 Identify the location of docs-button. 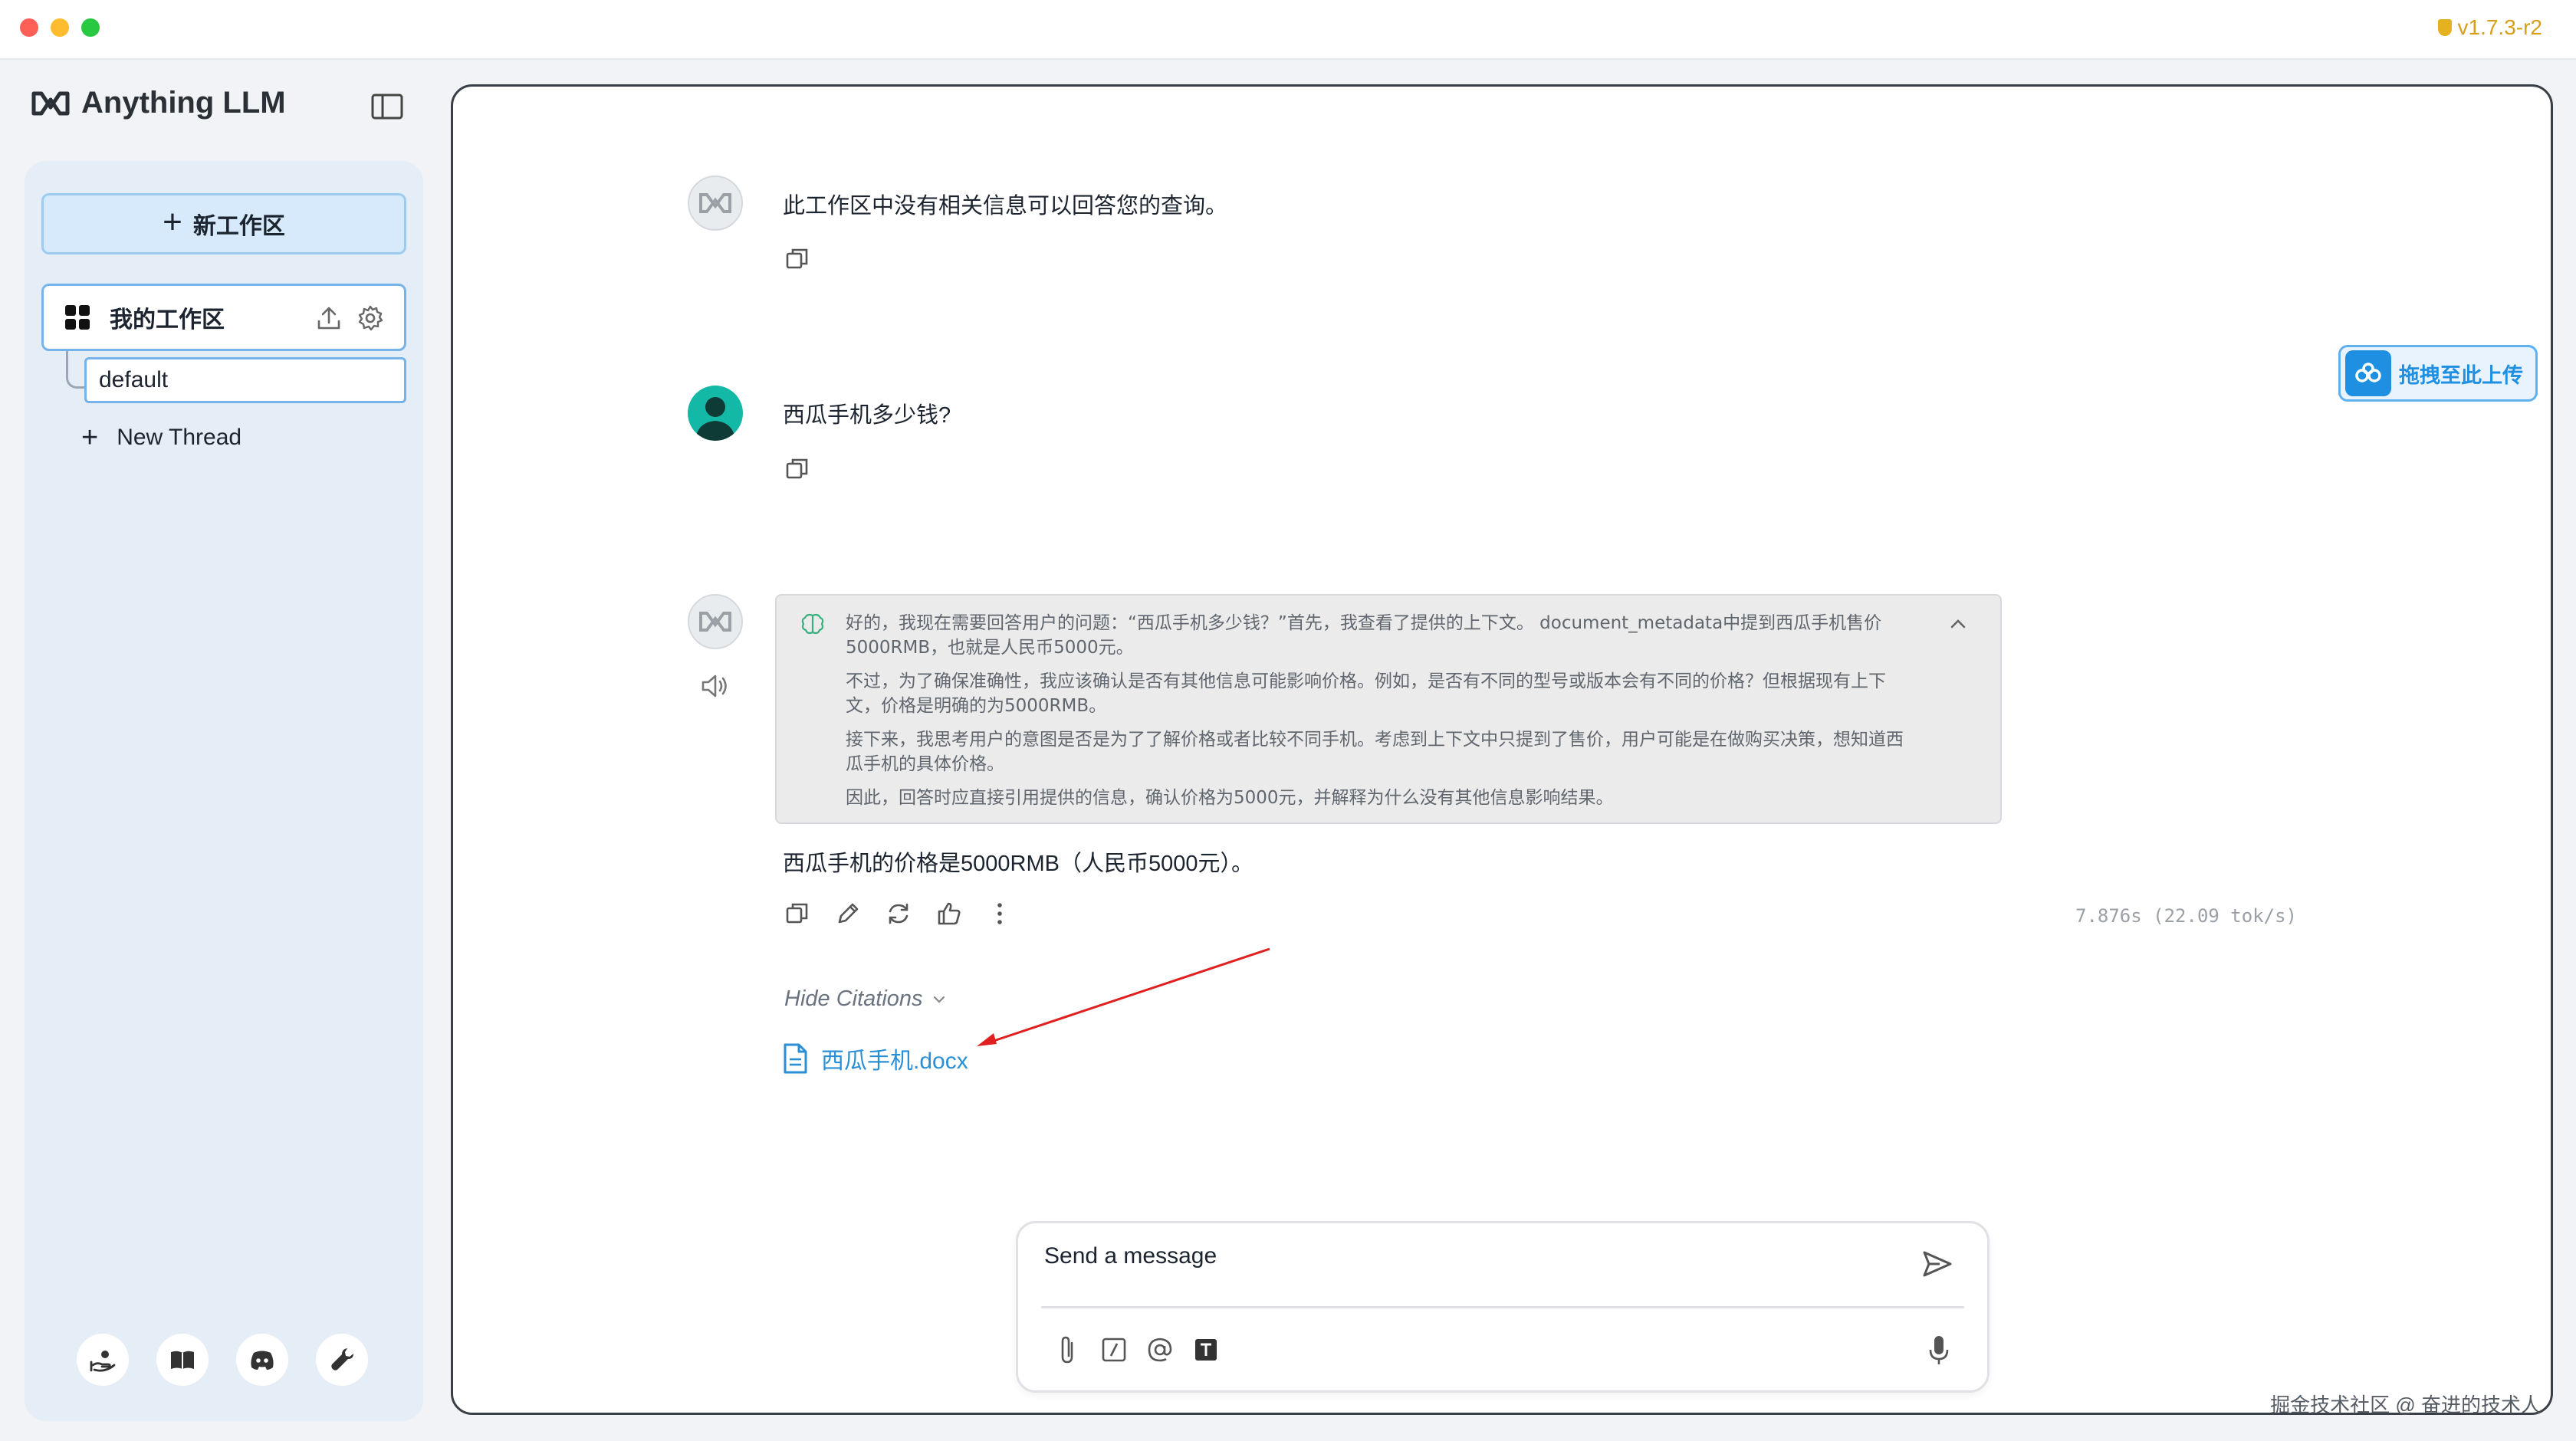
(182, 1360).